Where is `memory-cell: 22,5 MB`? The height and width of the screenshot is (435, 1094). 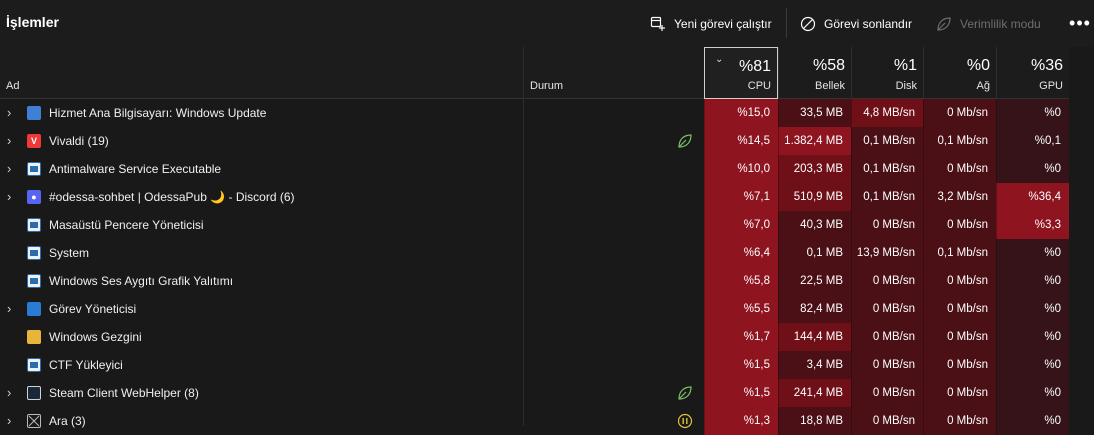
memory-cell: 22,5 MB is located at coordinates (814, 281).